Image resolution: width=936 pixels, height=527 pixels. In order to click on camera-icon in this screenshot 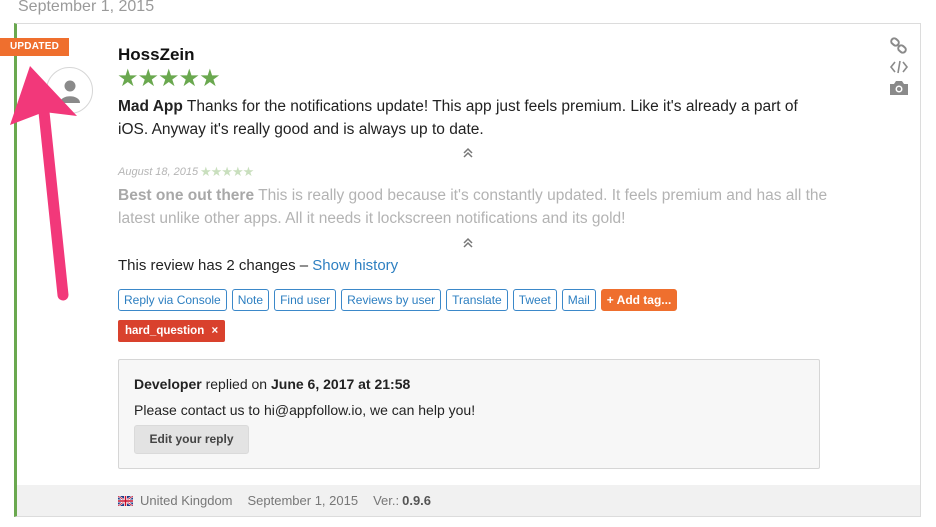, I will do `click(899, 88)`.